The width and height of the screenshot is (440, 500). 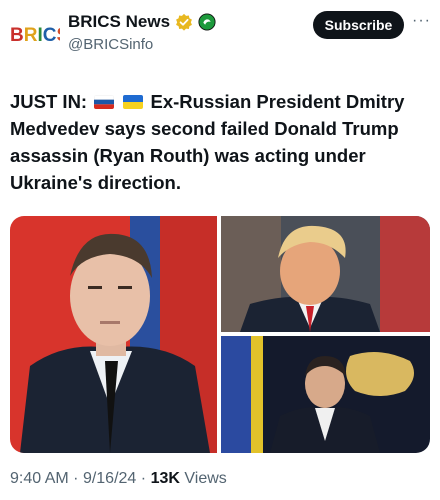 I want to click on ukraine-flag-icon, so click(x=133, y=102).